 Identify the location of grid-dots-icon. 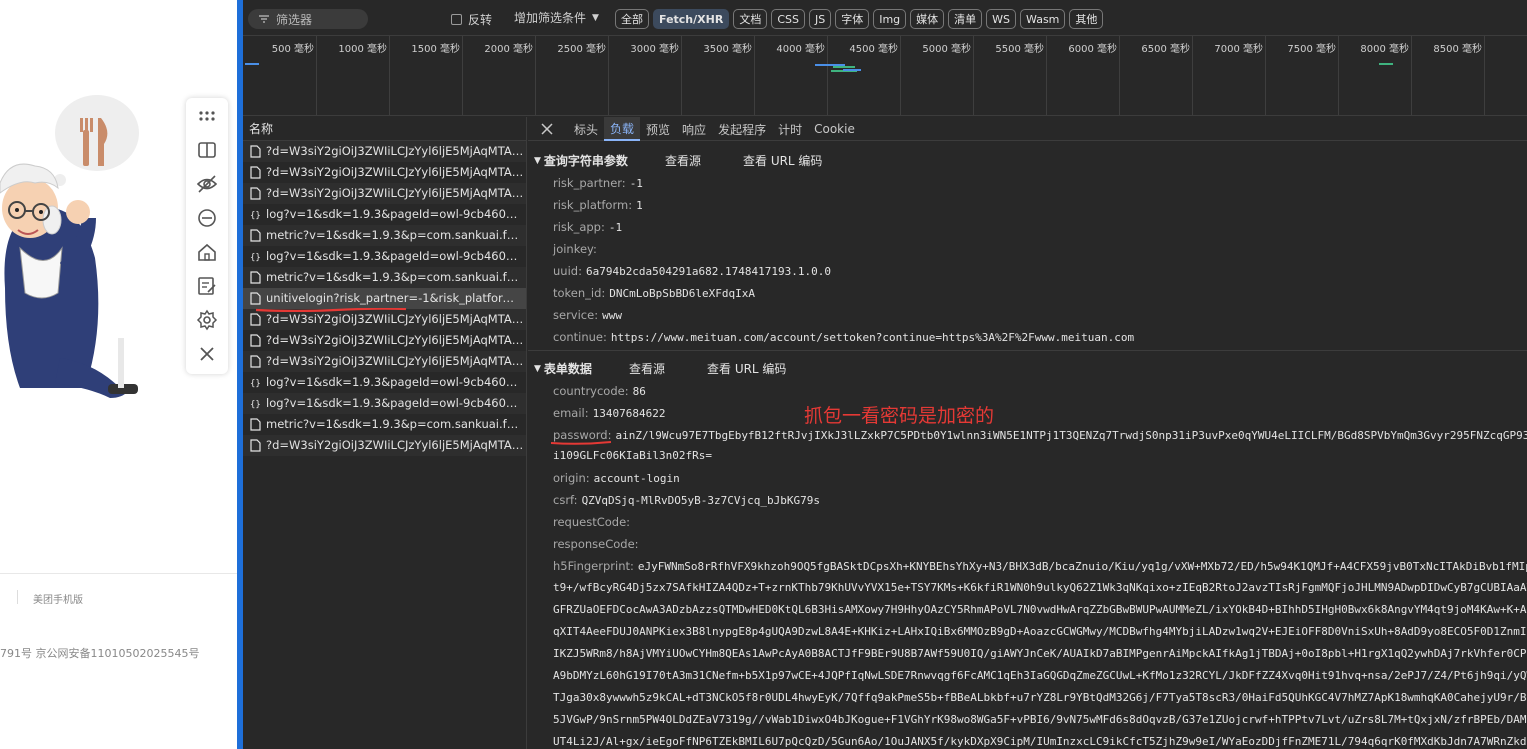
(207, 116).